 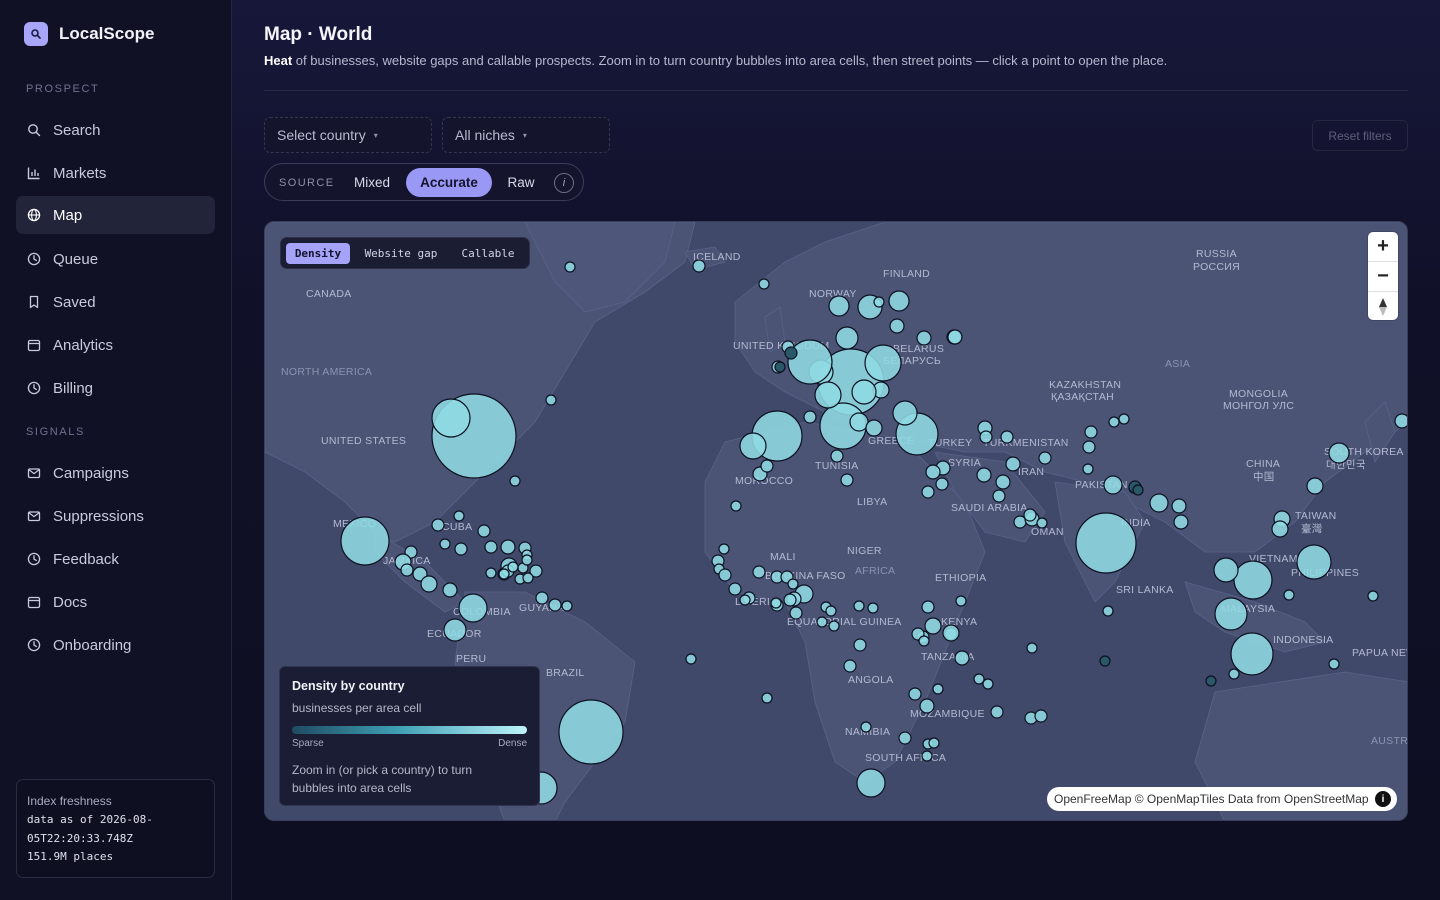 I want to click on layer-tab-density: Density, so click(x=318, y=253).